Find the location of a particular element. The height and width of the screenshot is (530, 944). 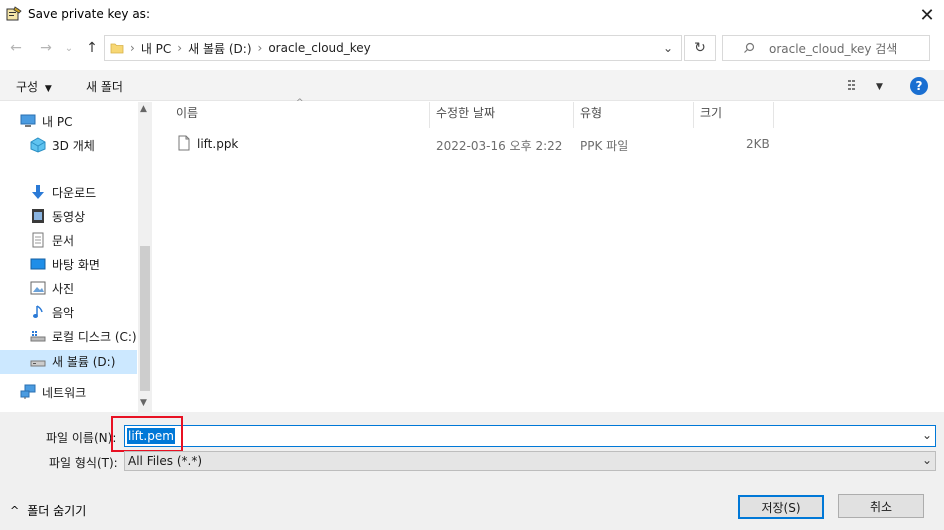

breadcrumb-this-pc: 내 PC is located at coordinates (156, 48).